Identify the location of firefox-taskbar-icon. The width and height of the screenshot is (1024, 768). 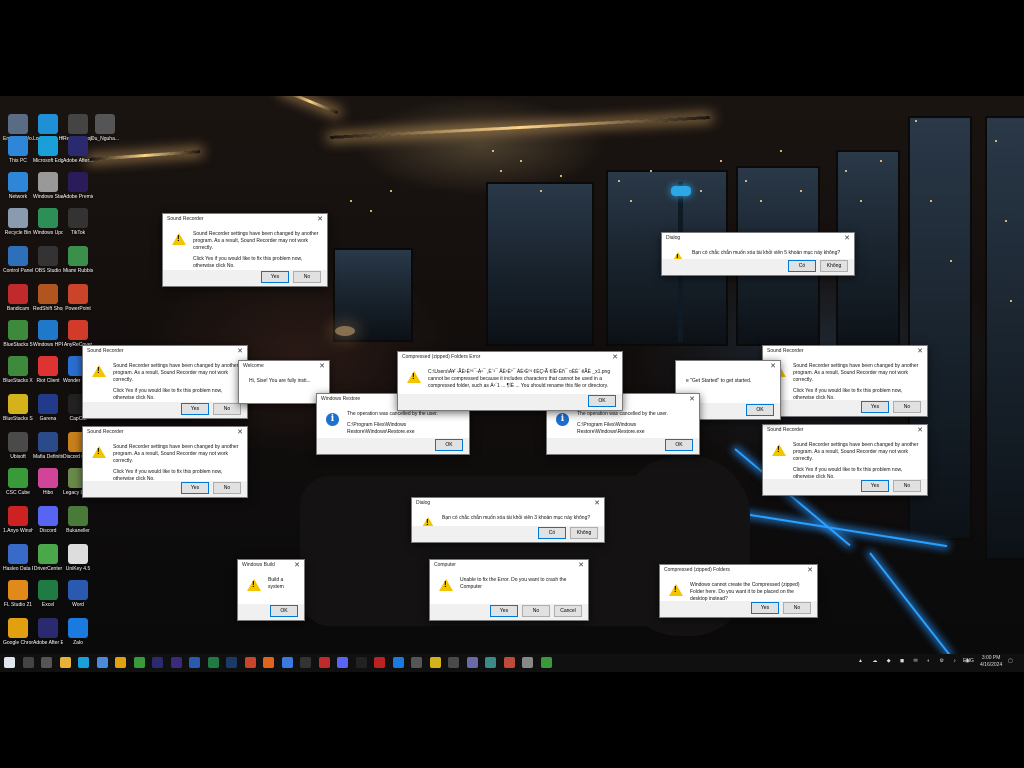
(268, 662).